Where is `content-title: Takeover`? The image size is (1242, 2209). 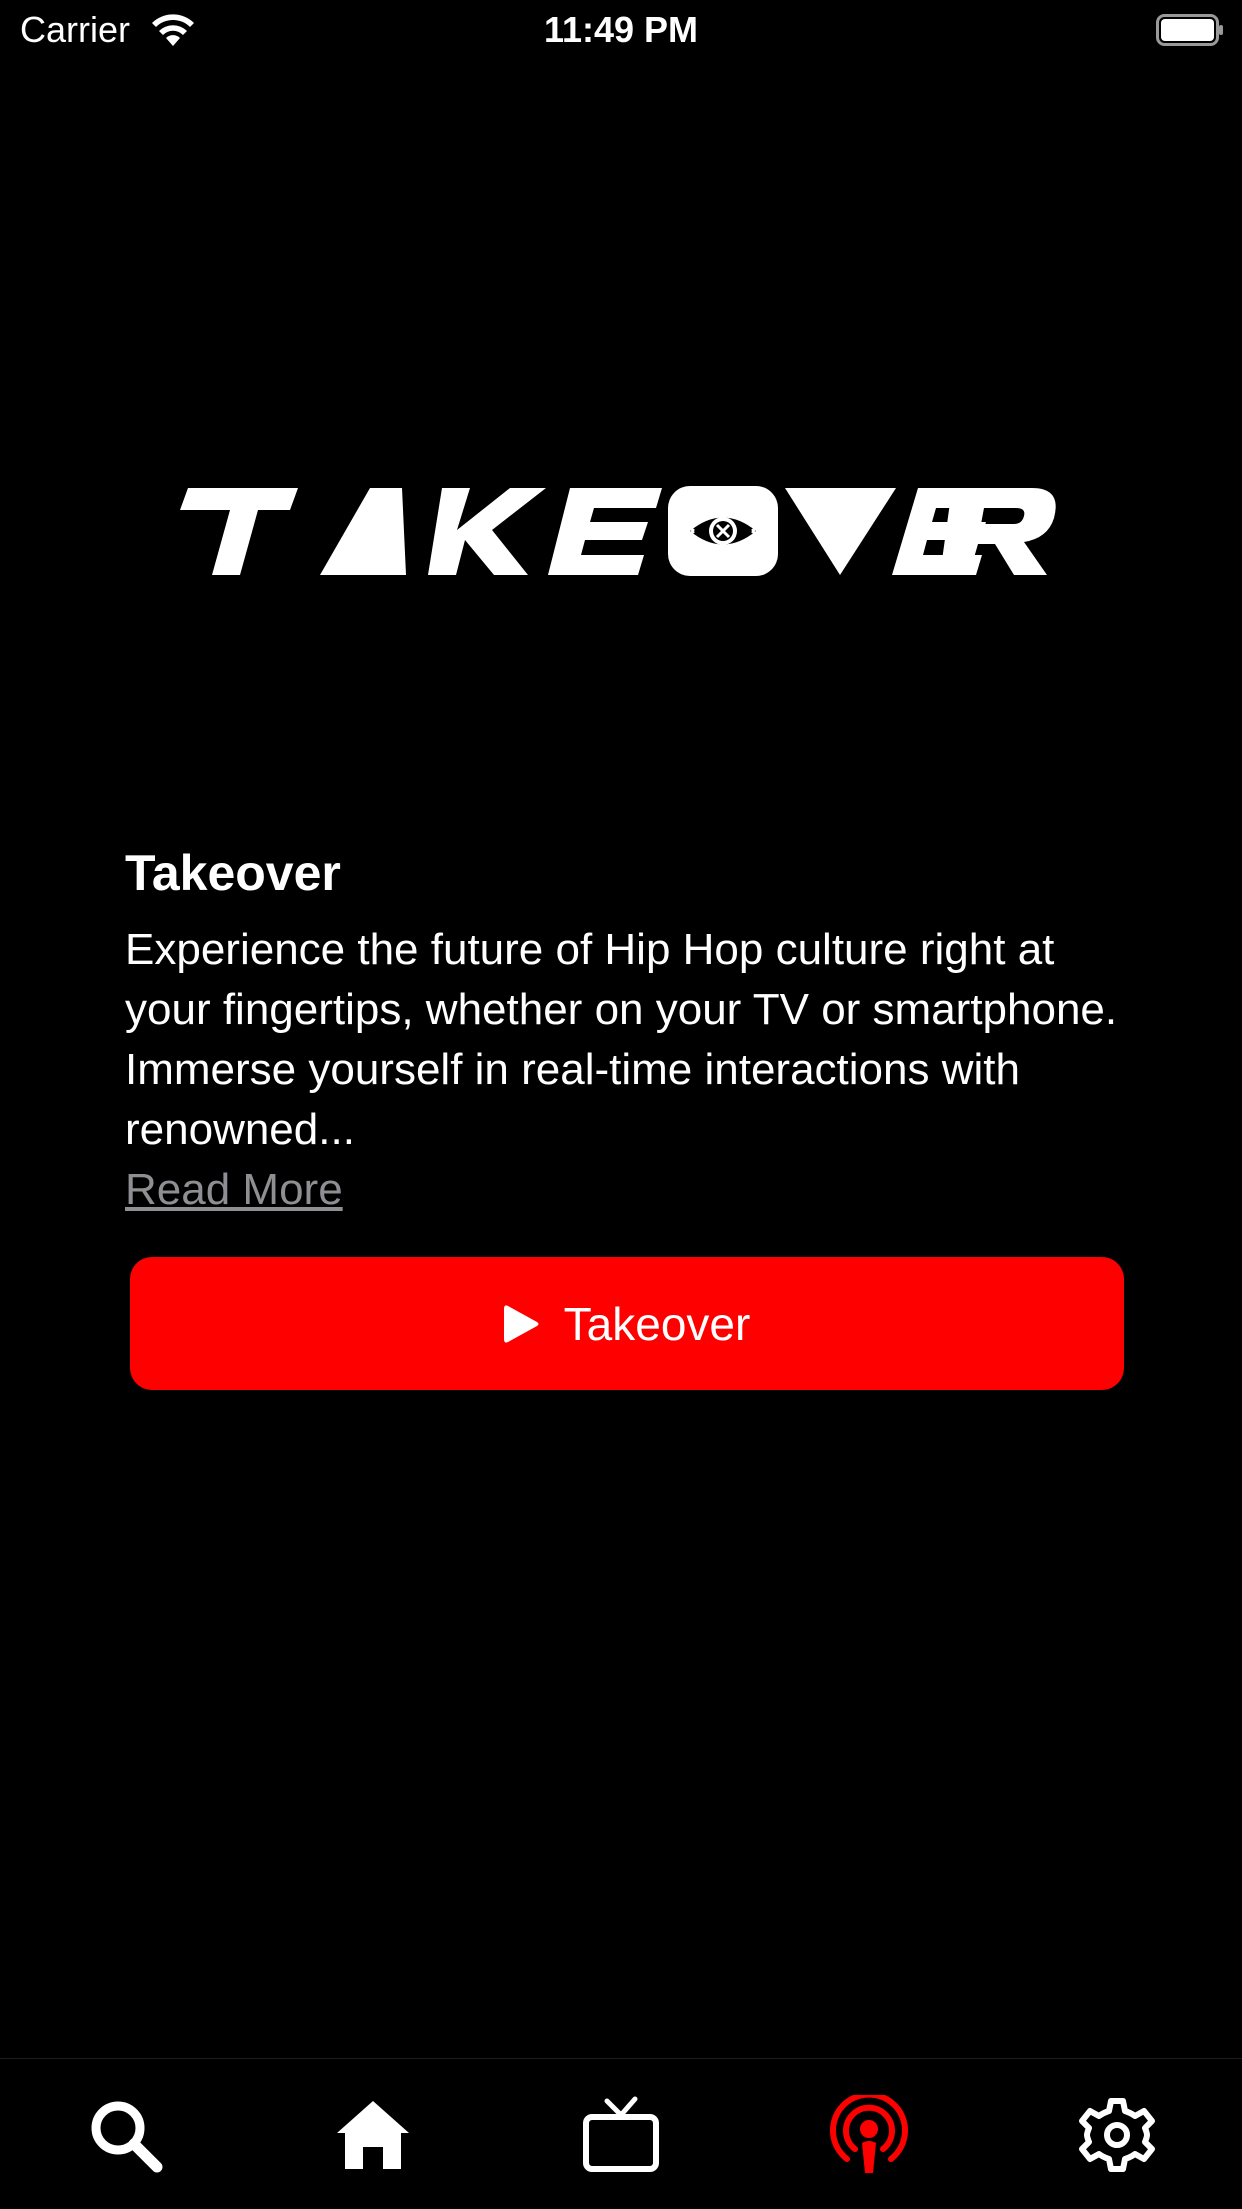
content-title: Takeover is located at coordinates (233, 873).